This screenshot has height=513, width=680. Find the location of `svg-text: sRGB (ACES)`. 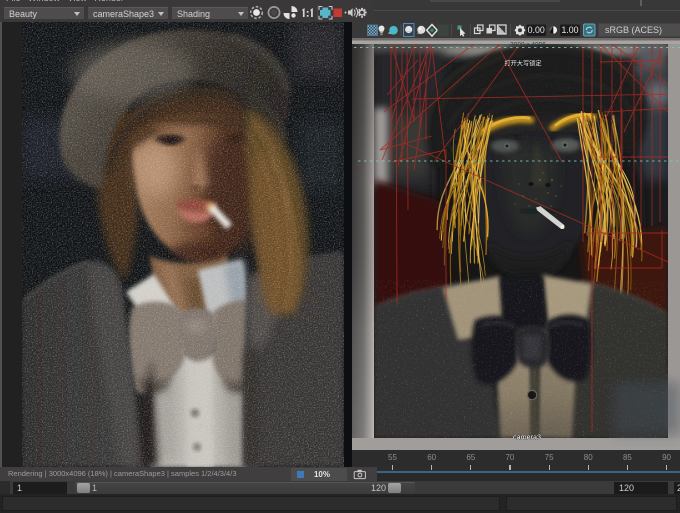

svg-text: sRGB (ACES) is located at coordinates (633, 30).